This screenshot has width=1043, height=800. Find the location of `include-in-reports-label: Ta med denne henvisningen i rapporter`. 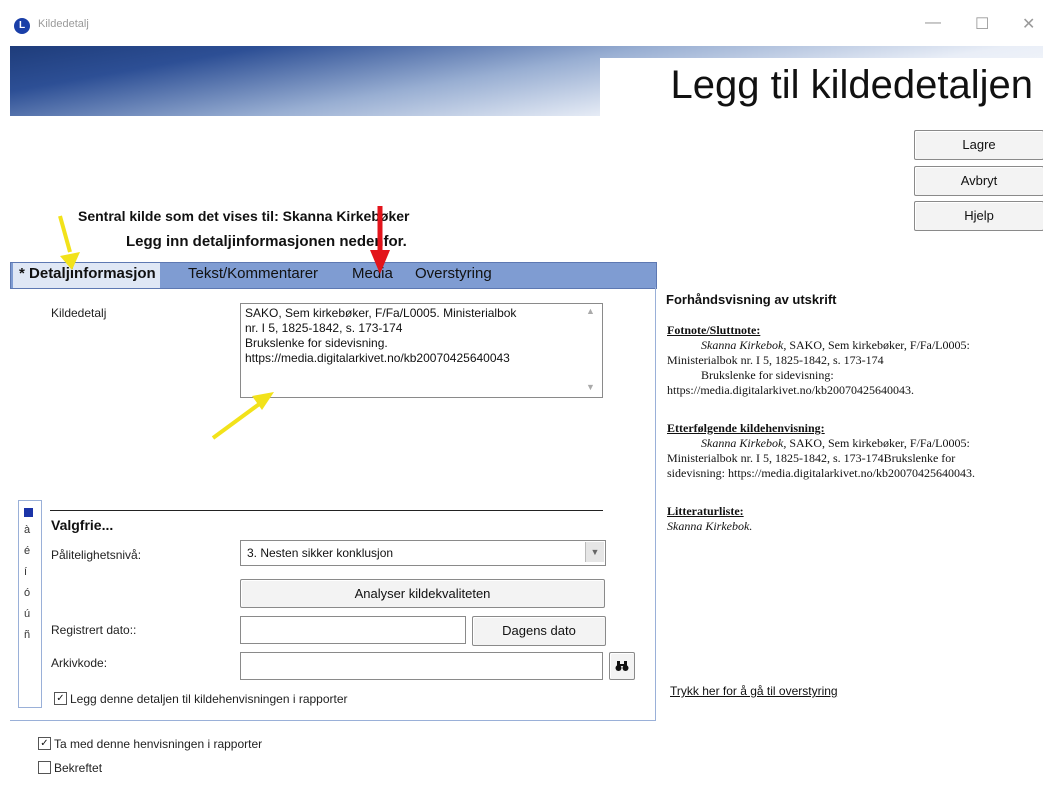

include-in-reports-label: Ta med denne henvisningen i rapporter is located at coordinates (158, 744).